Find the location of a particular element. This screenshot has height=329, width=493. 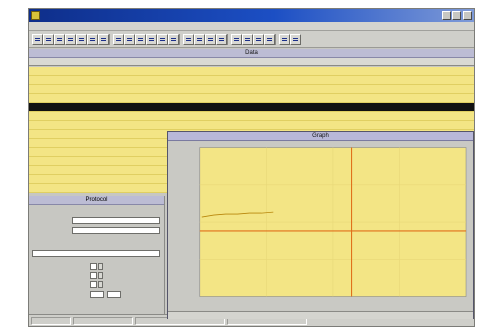

protocol-panel: Protocol is located at coordinates (97, 255).